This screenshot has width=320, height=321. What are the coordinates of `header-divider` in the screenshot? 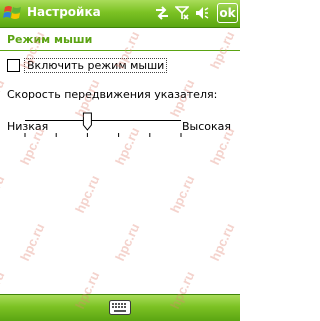 It's located at (120, 50).